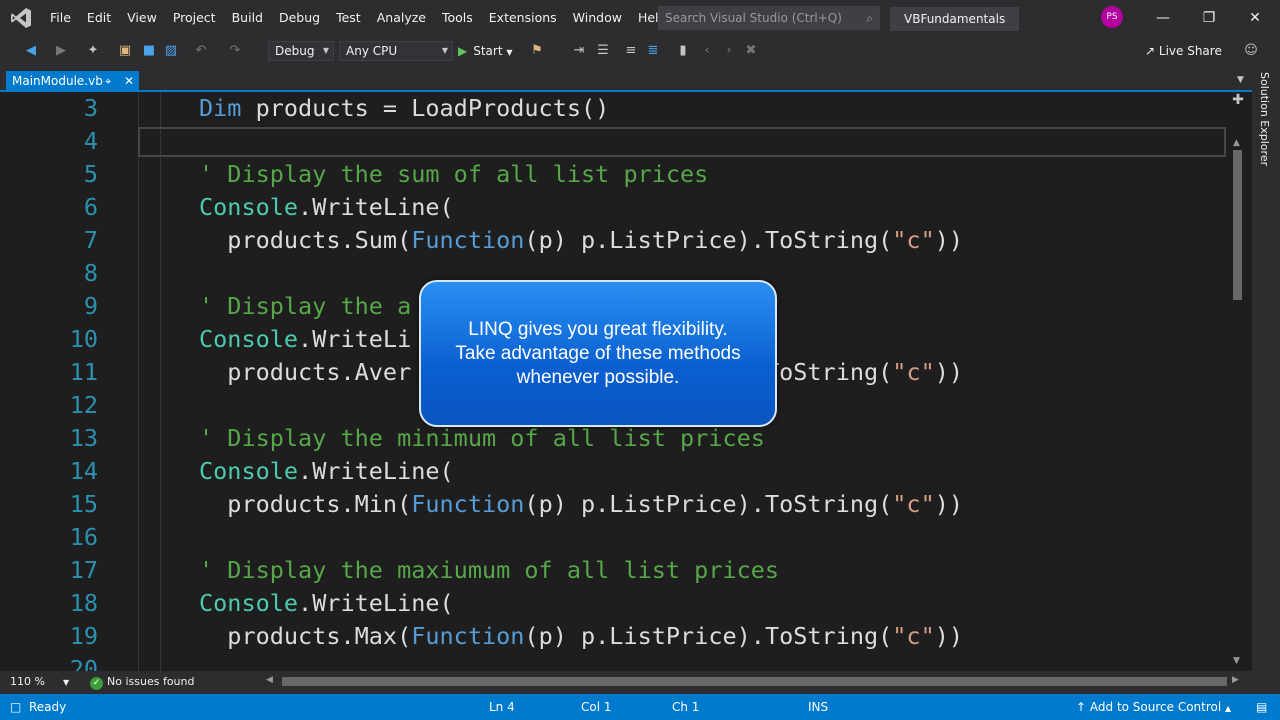 The image size is (1280, 720). Describe the element at coordinates (615, 207) in the screenshot. I see `code-line: 6 Console.WriteLine(` at that location.